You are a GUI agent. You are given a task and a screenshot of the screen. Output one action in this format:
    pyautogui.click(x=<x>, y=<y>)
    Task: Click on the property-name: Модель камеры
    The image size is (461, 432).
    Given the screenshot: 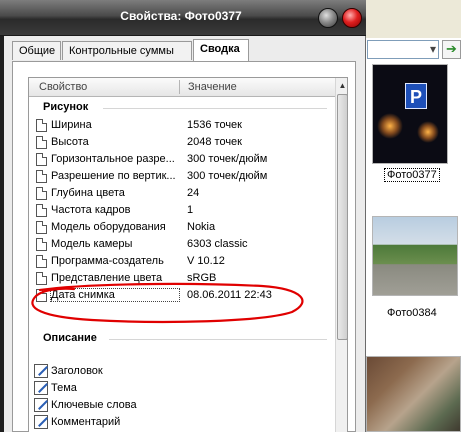 What is the action you would take?
    pyautogui.click(x=92, y=244)
    